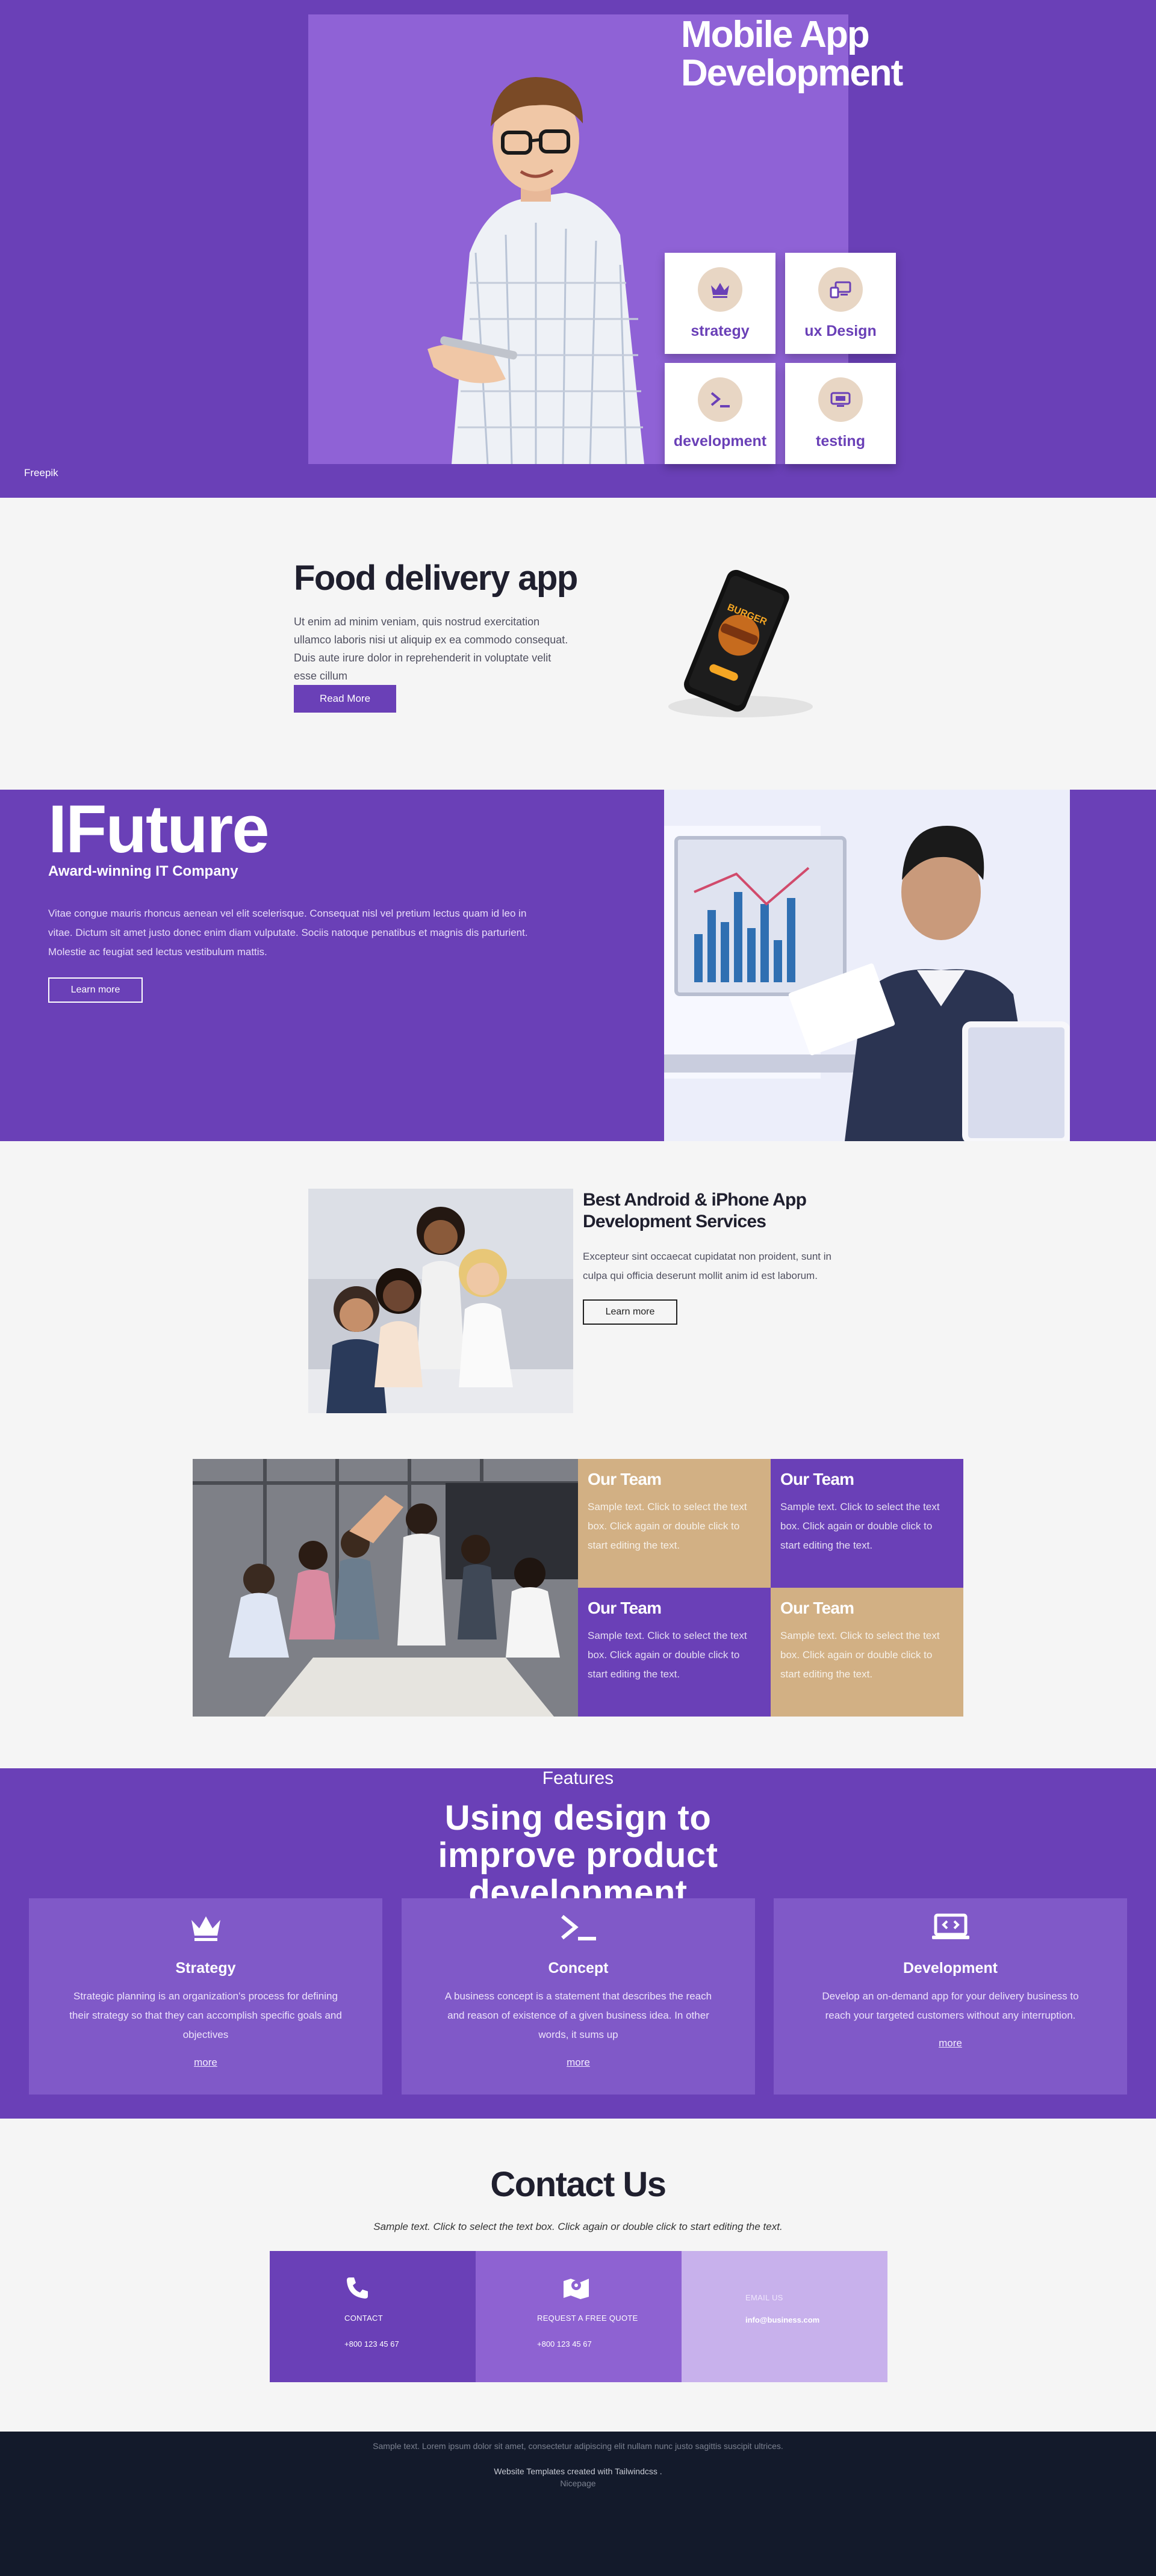 Image resolution: width=1156 pixels, height=2576 pixels. Describe the element at coordinates (385, 1588) in the screenshot. I see `team-highfive-image` at that location.